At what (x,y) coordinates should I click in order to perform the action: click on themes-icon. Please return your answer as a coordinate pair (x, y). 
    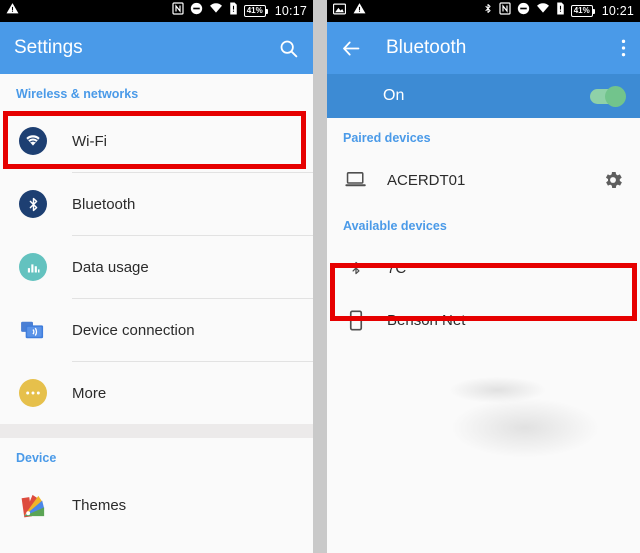
    Looking at the image, I should click on (33, 505).